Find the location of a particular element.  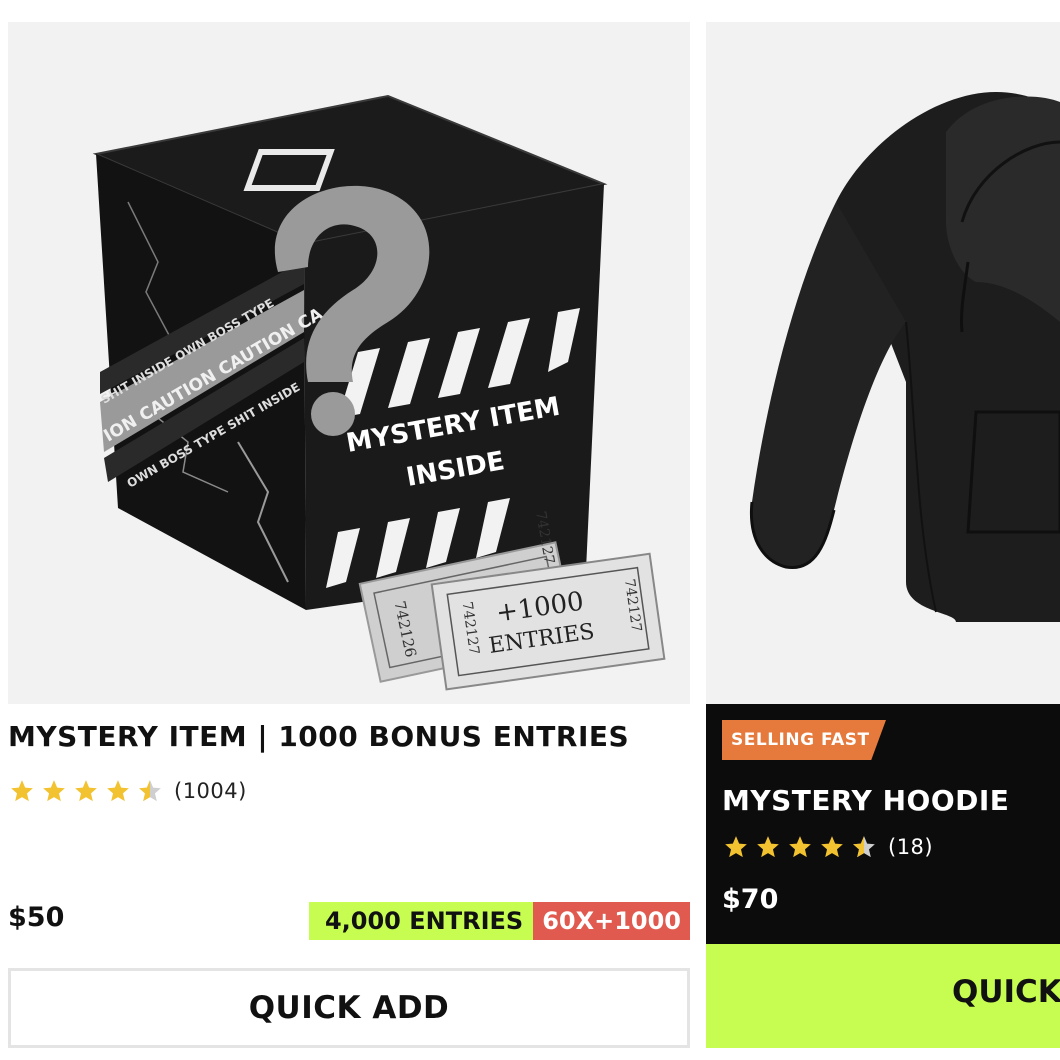

quick-add-label: QUICK is located at coordinates (1006, 992).